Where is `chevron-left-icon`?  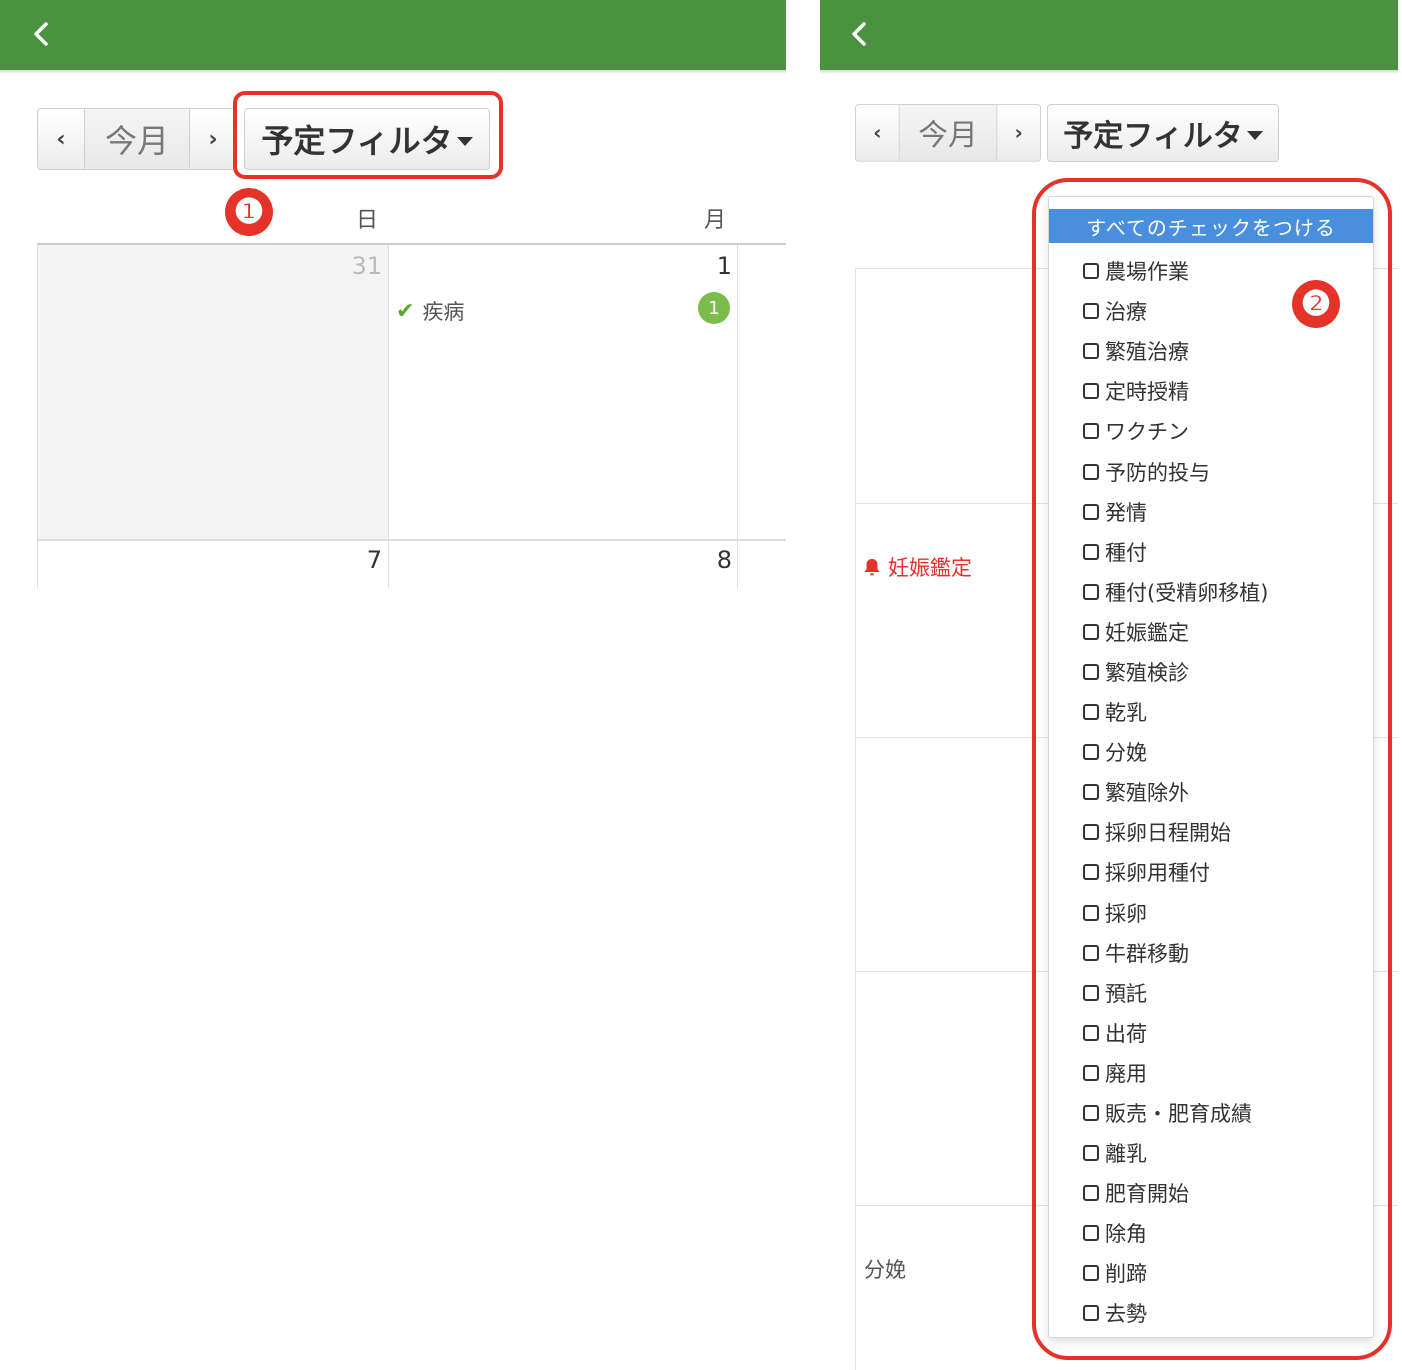 chevron-left-icon is located at coordinates (859, 34).